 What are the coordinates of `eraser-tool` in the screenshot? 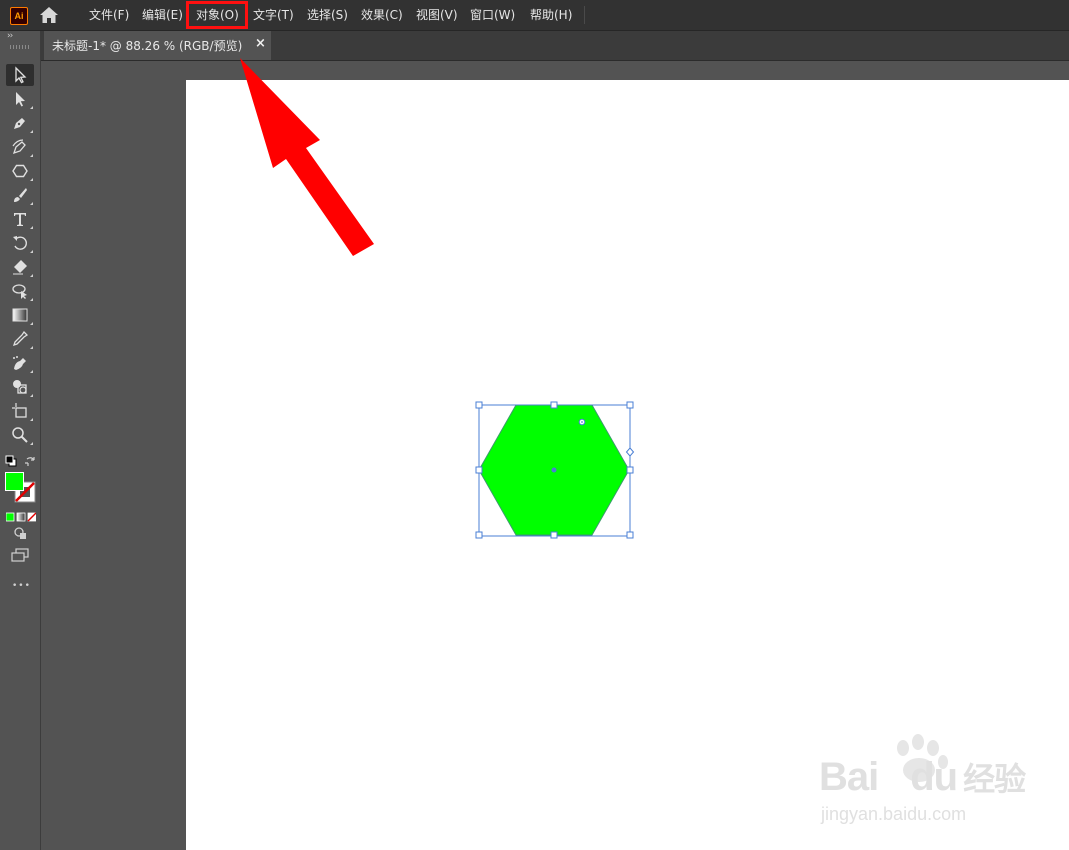 It's located at (20, 267).